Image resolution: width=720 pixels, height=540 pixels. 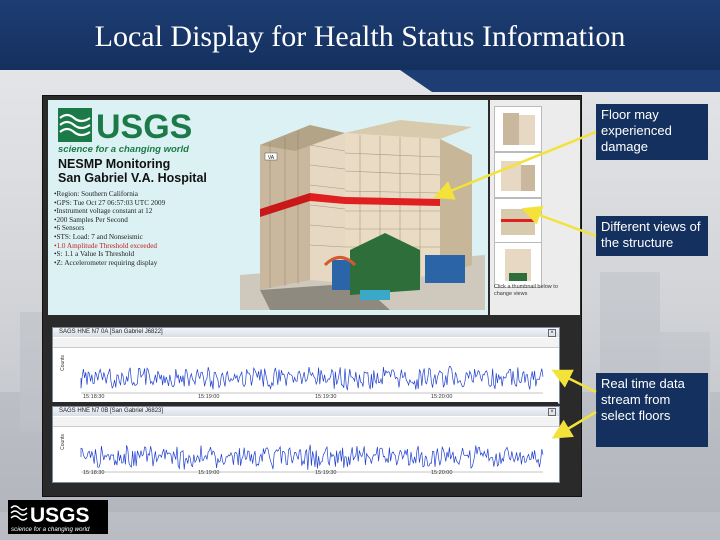 What do you see at coordinates (515, 284) in the screenshot?
I see `callout-arrows` at bounding box center [515, 284].